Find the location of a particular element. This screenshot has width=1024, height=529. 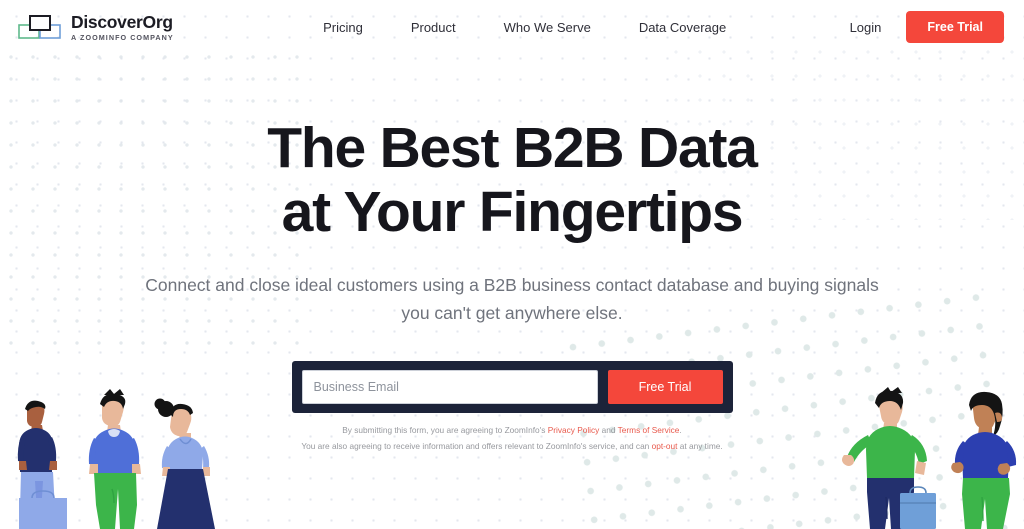

nav-item-pricing: Pricing is located at coordinates (343, 27).